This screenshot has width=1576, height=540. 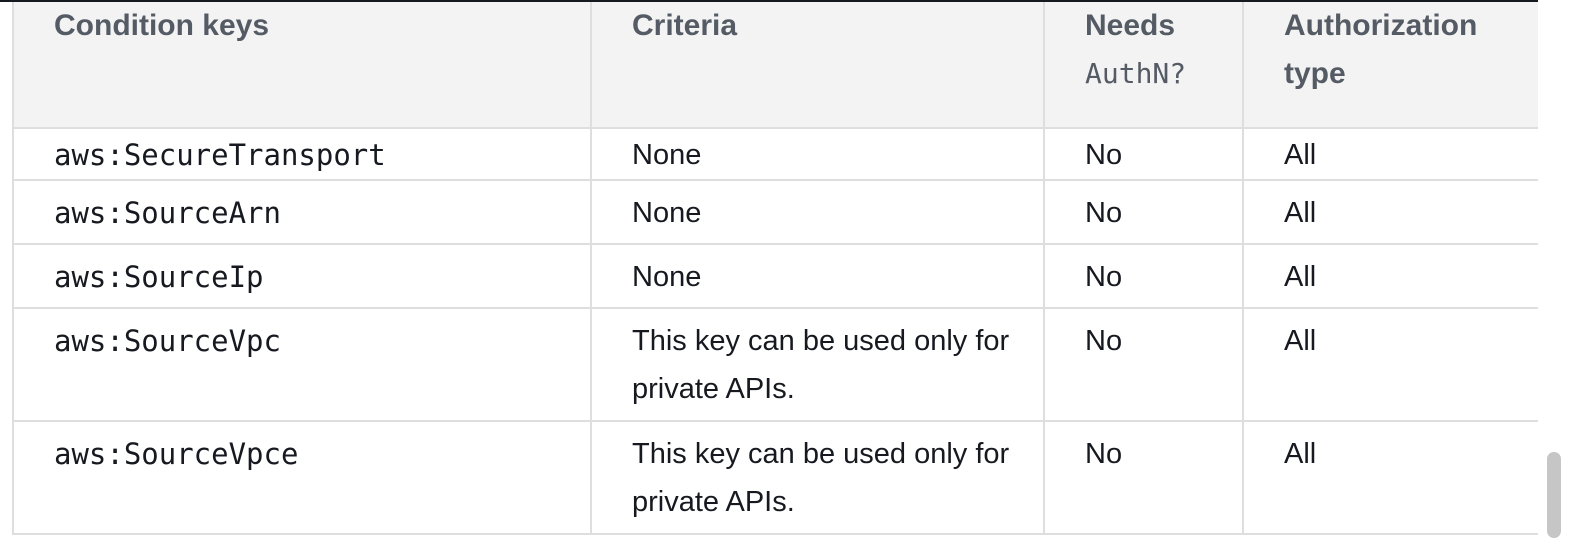 I want to click on column-header-condition-keys: Condition keys, so click(x=302, y=65).